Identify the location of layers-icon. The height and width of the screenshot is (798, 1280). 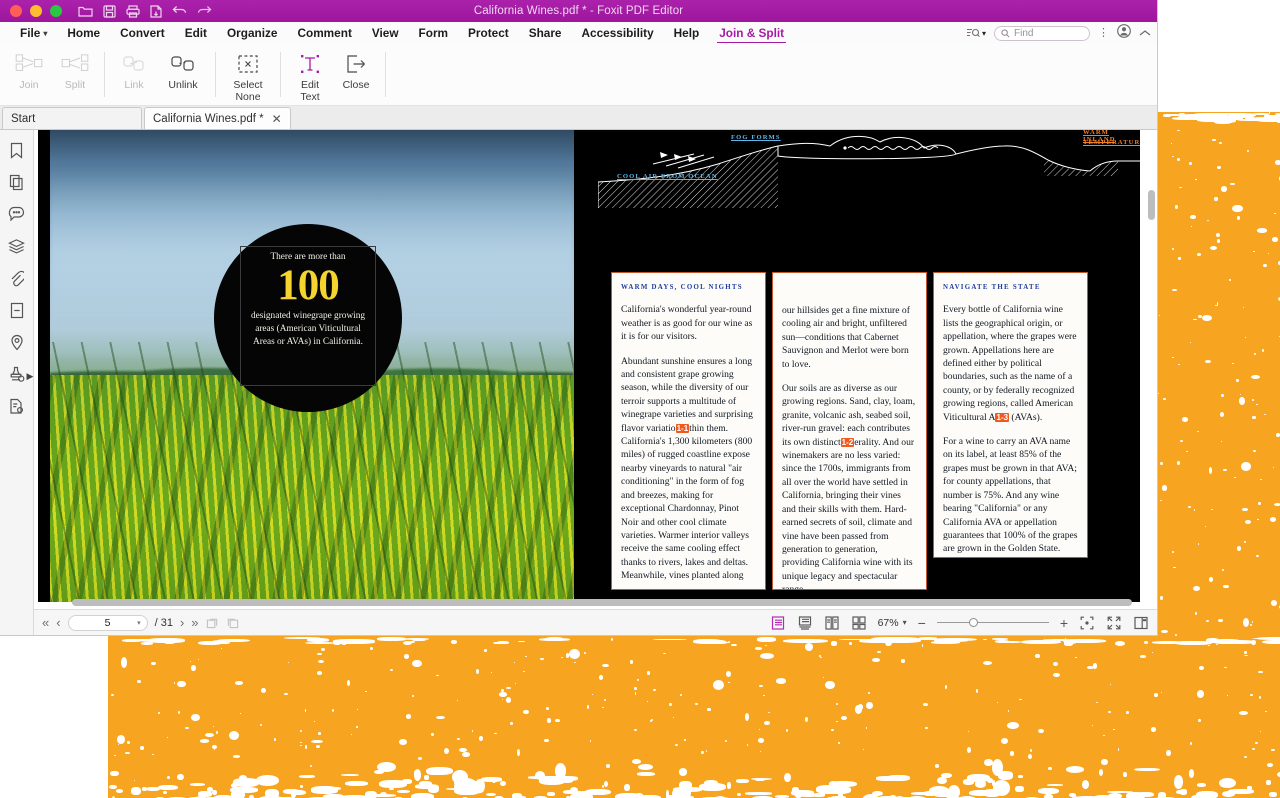
(17, 246).